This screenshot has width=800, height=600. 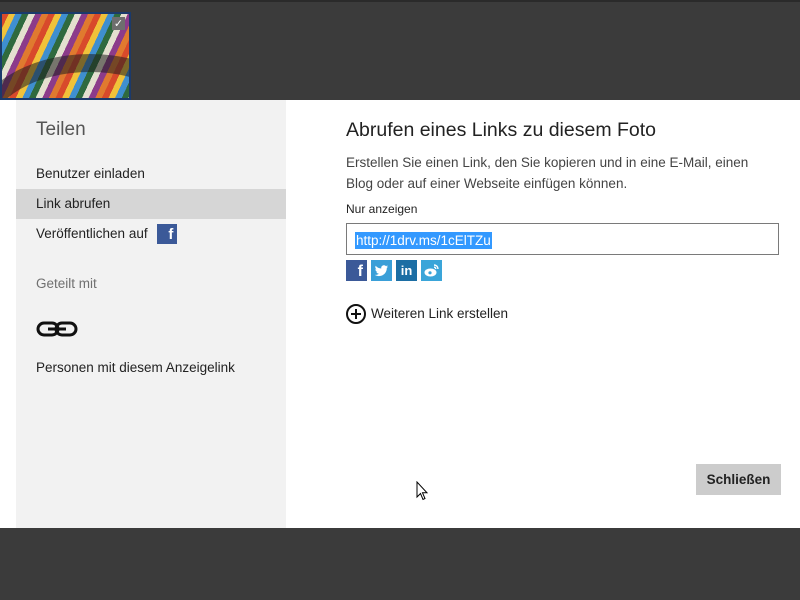 What do you see at coordinates (562, 239) in the screenshot?
I see `link-url-field: http://1drv.ms/1cElTZu` at bounding box center [562, 239].